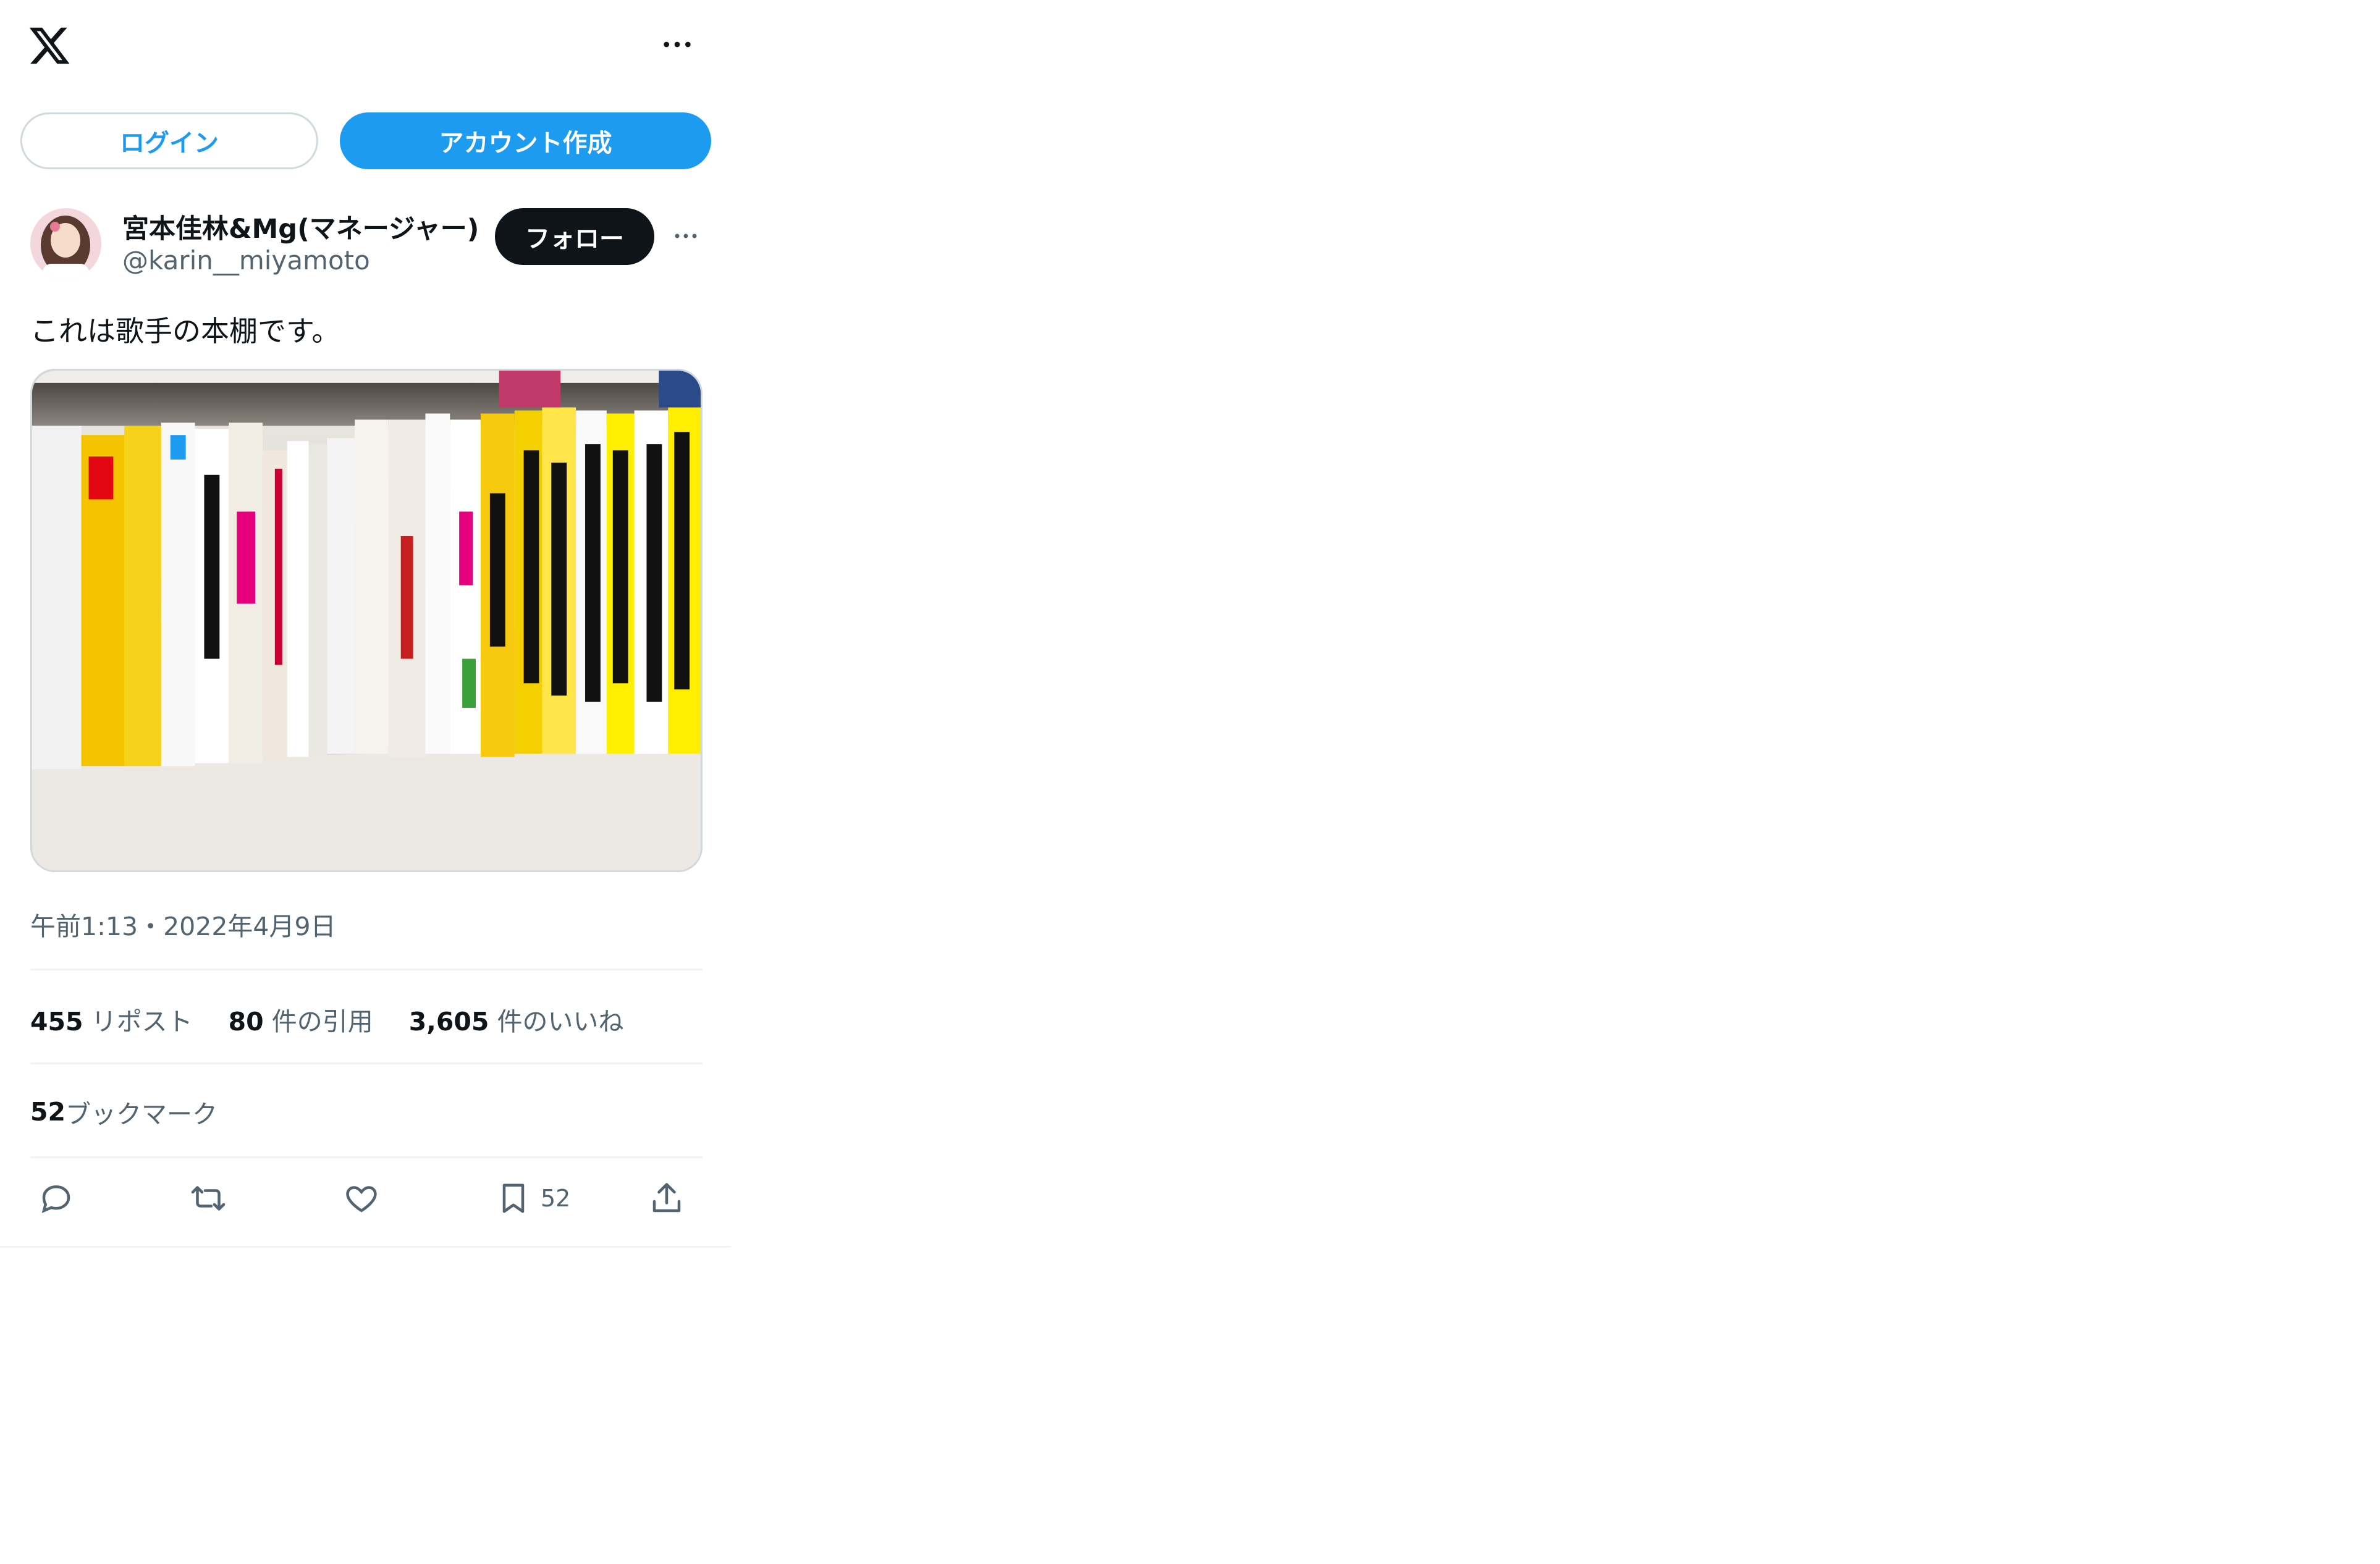 This screenshot has height=1564, width=2380. What do you see at coordinates (48, 1112) in the screenshot?
I see `bookmarks-count: 52` at bounding box center [48, 1112].